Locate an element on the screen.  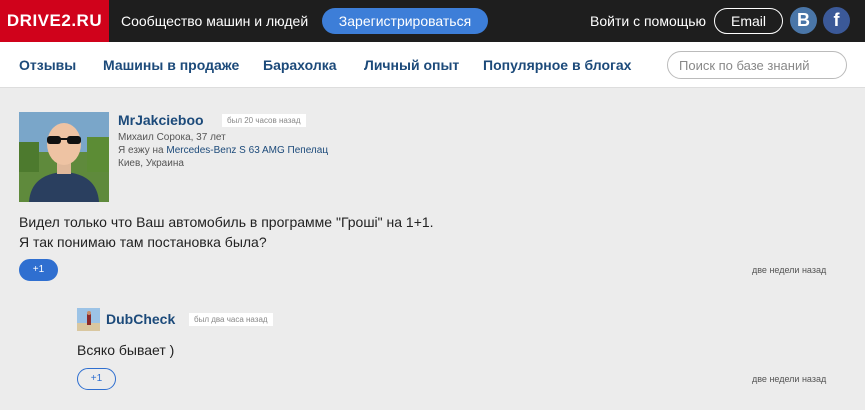
nav-item-reviews: Отзывы is located at coordinates (47, 65).